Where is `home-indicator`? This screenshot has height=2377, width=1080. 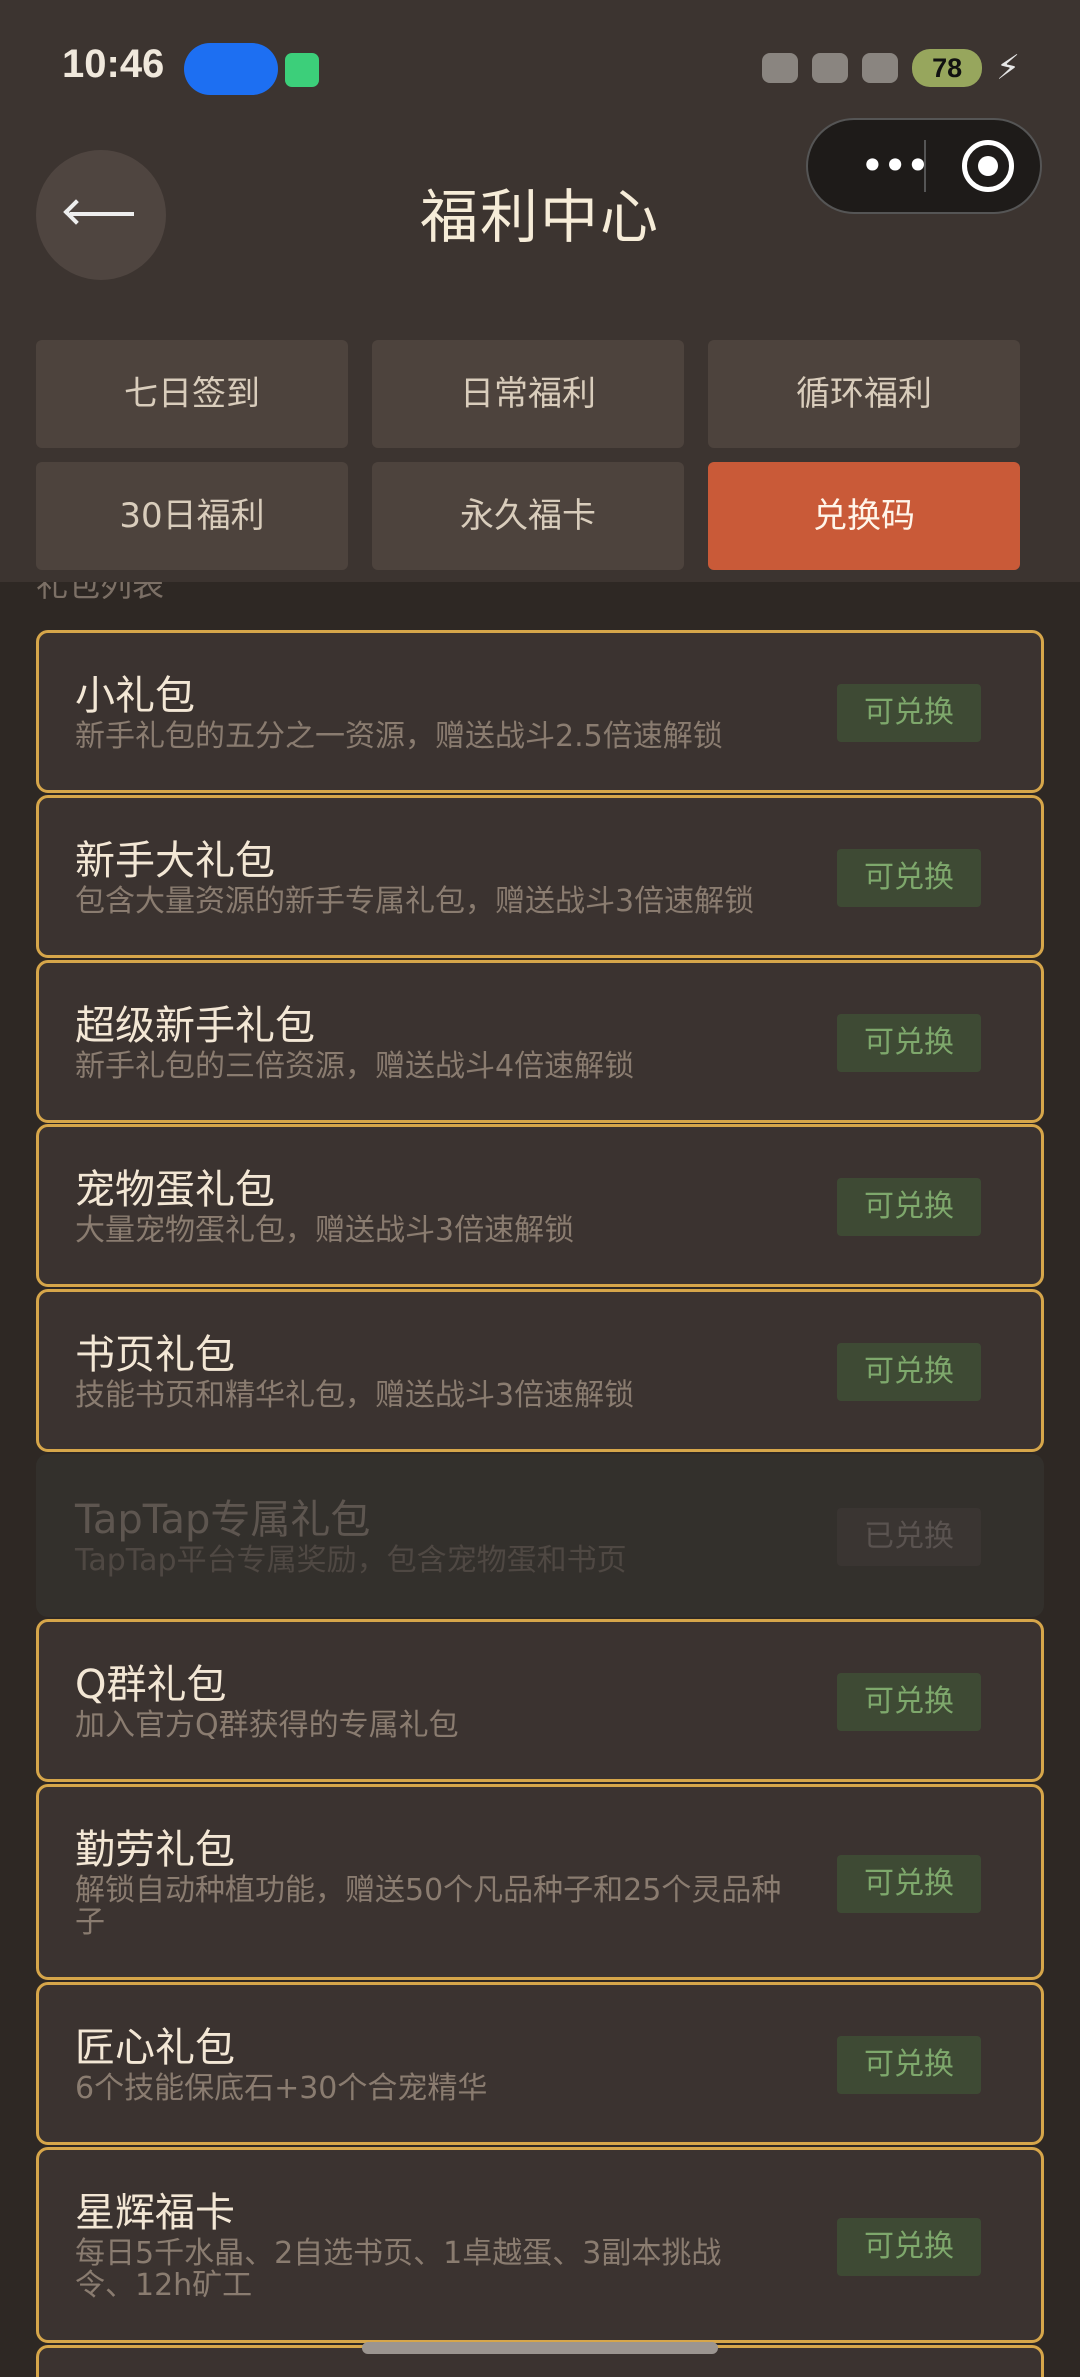 home-indicator is located at coordinates (540, 2348).